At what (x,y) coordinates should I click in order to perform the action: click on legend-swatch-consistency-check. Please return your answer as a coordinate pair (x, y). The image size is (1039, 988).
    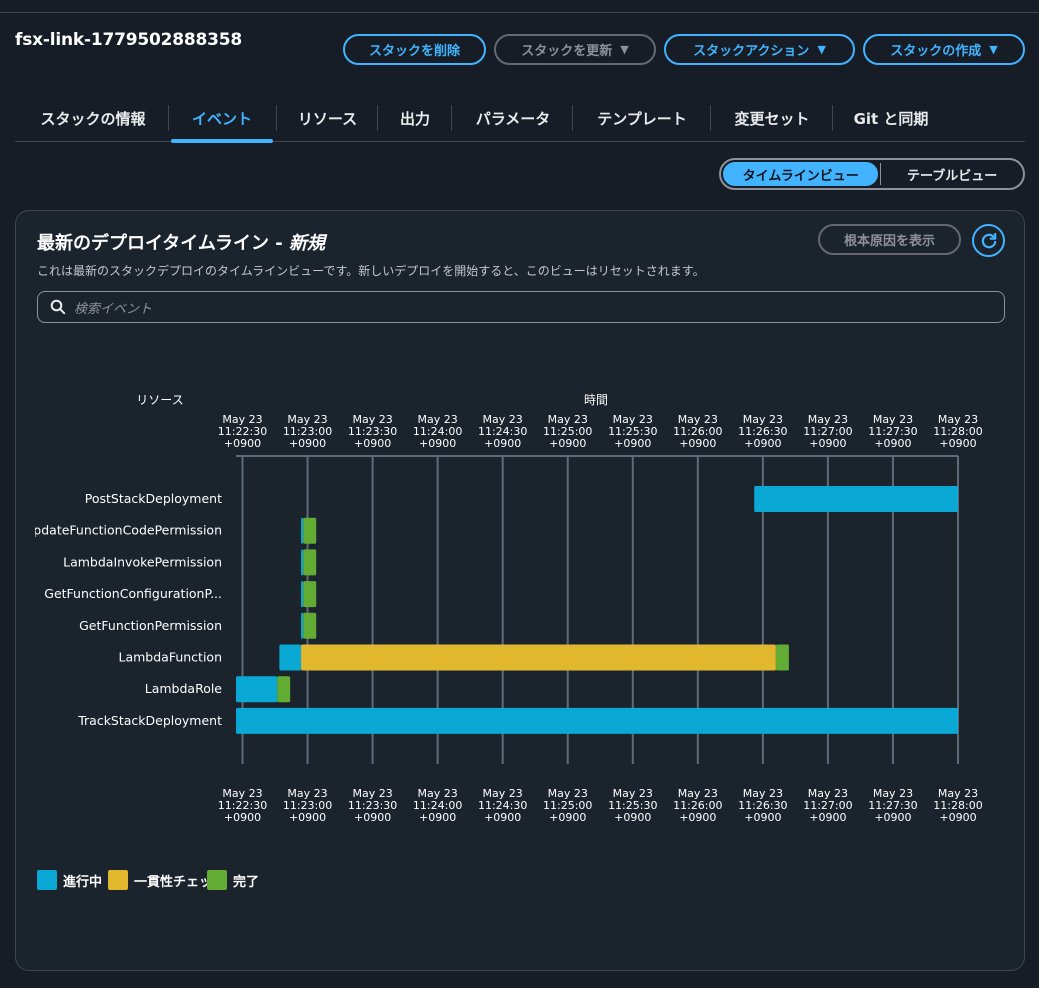
    Looking at the image, I should click on (118, 880).